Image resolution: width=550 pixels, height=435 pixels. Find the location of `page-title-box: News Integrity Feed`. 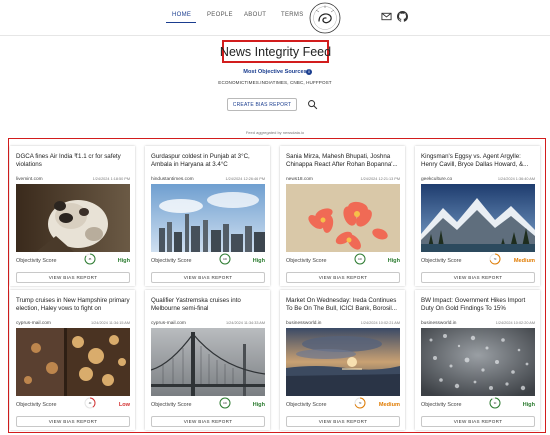

page-title-box: News Integrity Feed is located at coordinates (275, 51).